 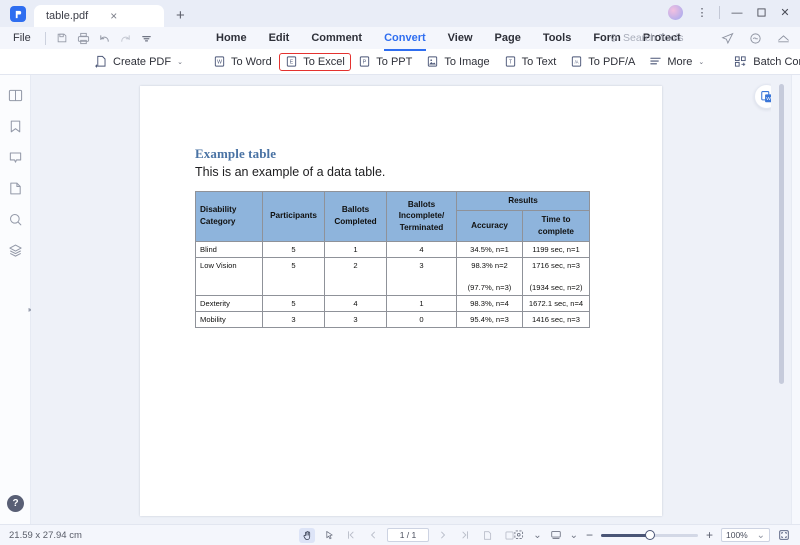 What do you see at coordinates (727, 38) in the screenshot?
I see `share-icon` at bounding box center [727, 38].